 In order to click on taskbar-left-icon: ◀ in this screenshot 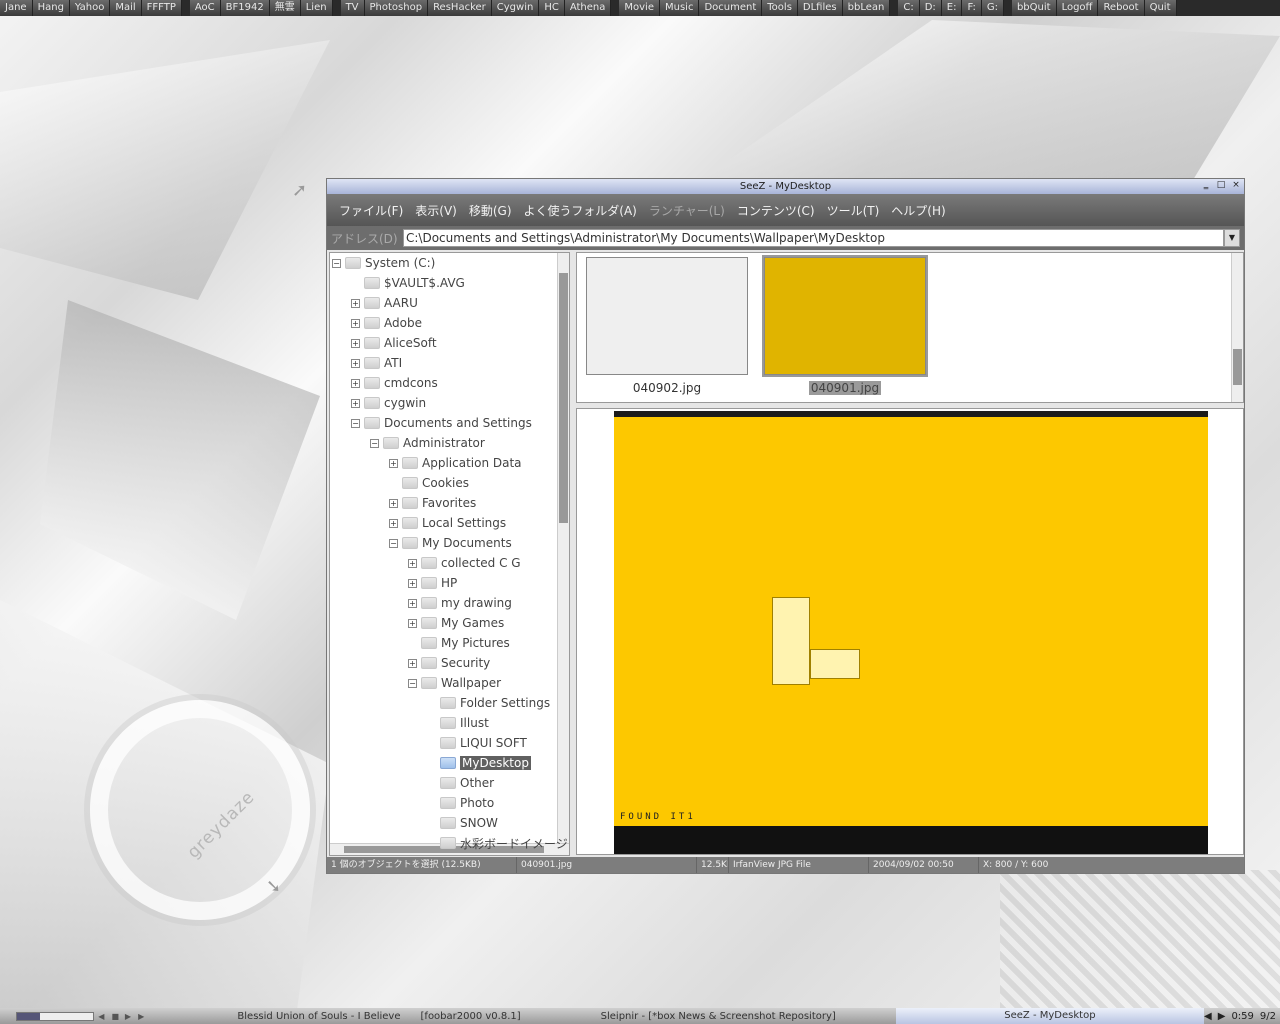, I will do `click(1208, 1016)`.